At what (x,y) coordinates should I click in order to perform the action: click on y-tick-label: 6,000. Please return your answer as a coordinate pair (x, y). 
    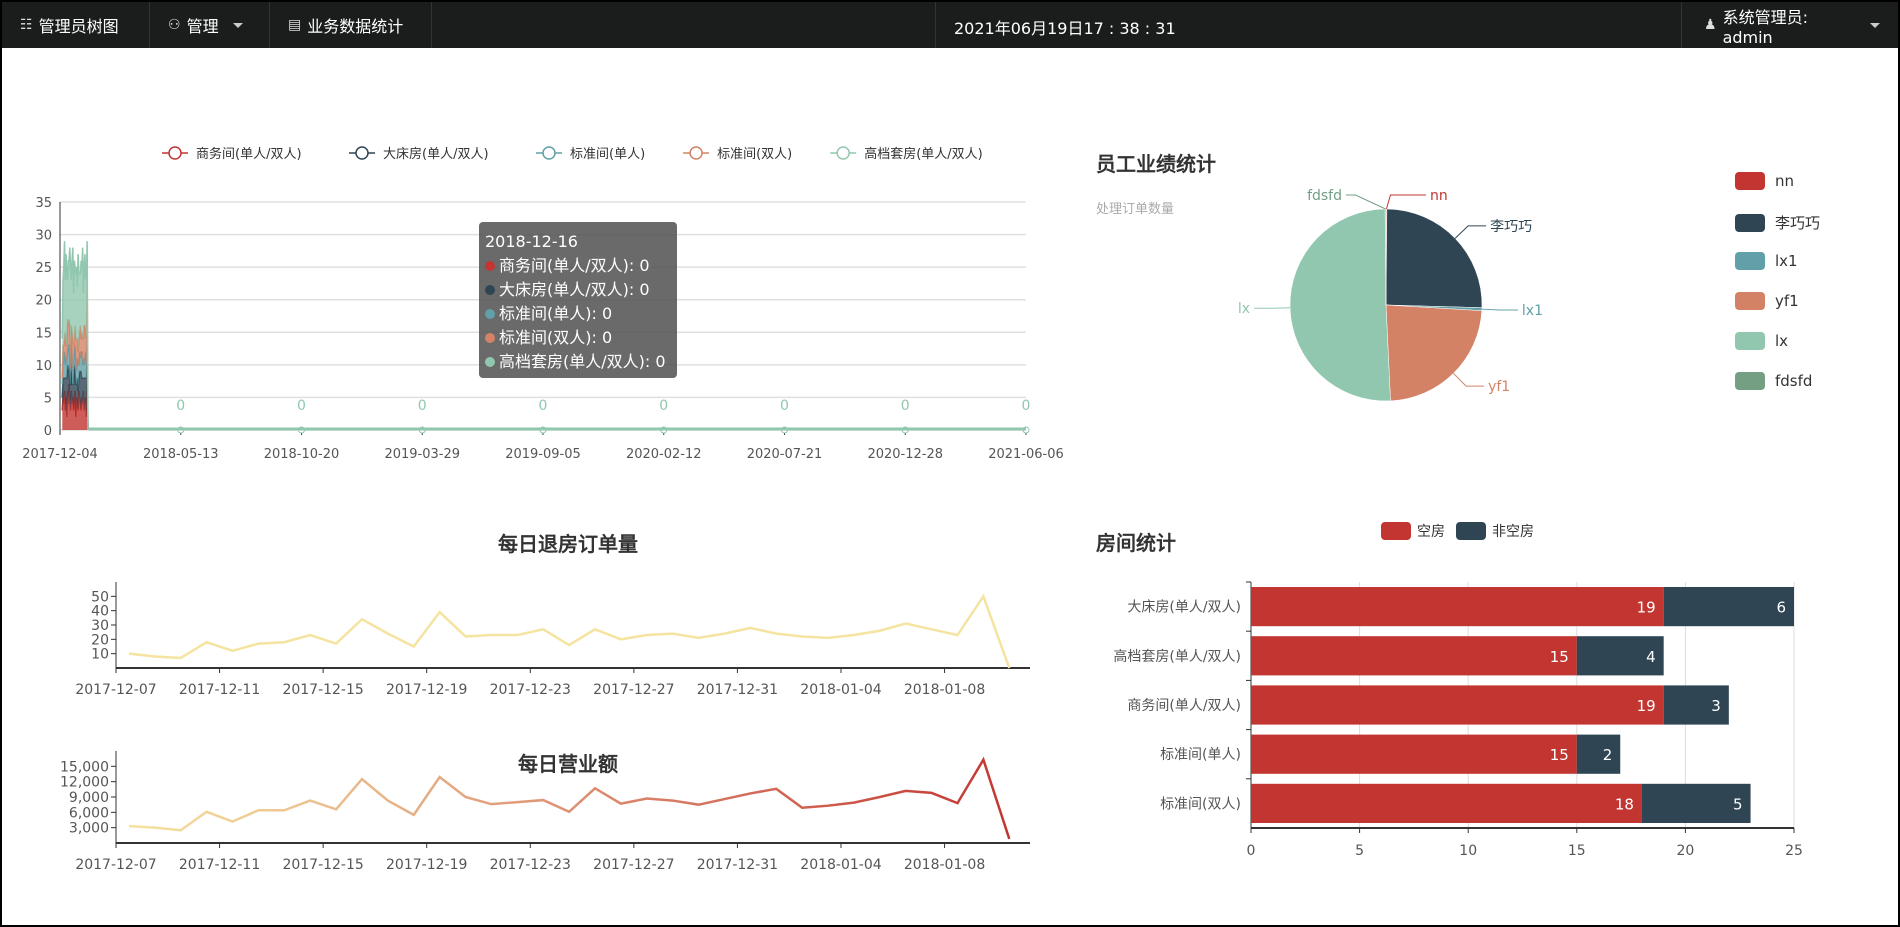
    Looking at the image, I should click on (89, 813).